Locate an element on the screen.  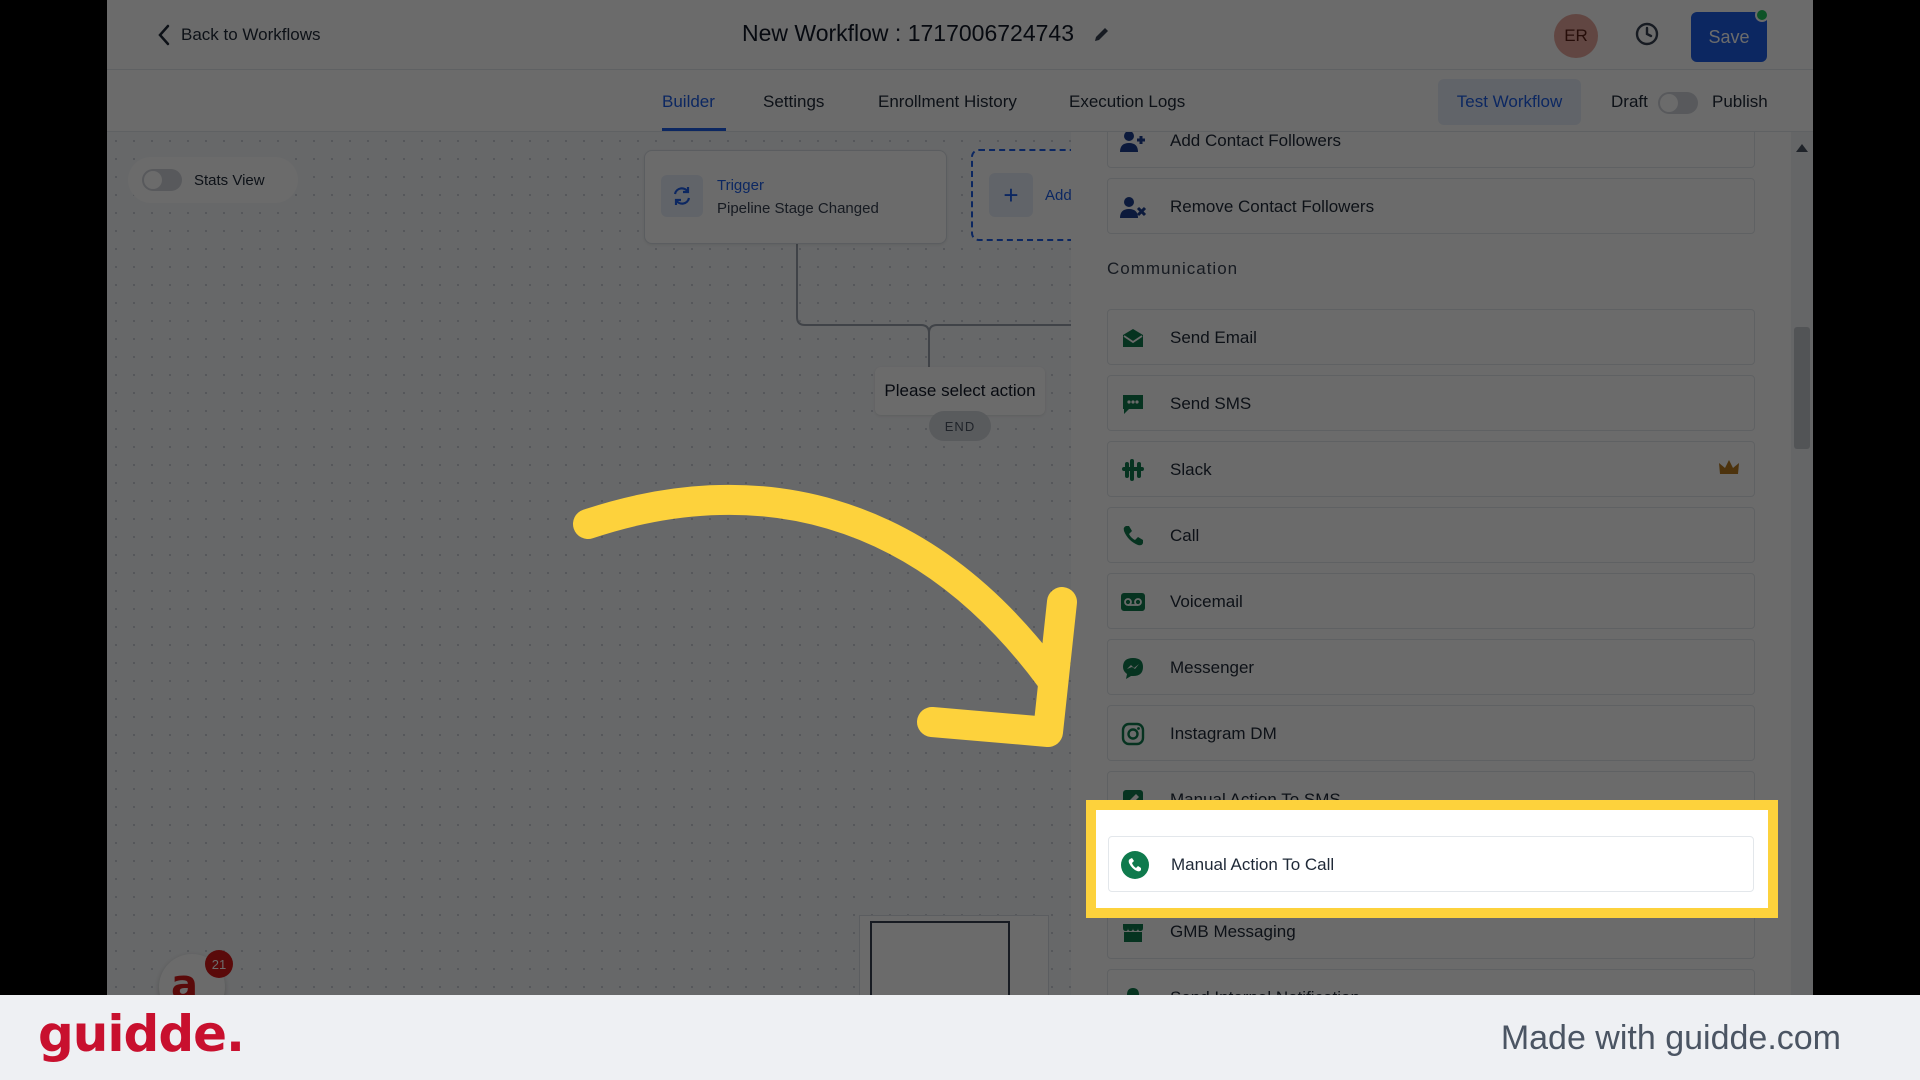
save-button: Save is located at coordinates (1729, 37).